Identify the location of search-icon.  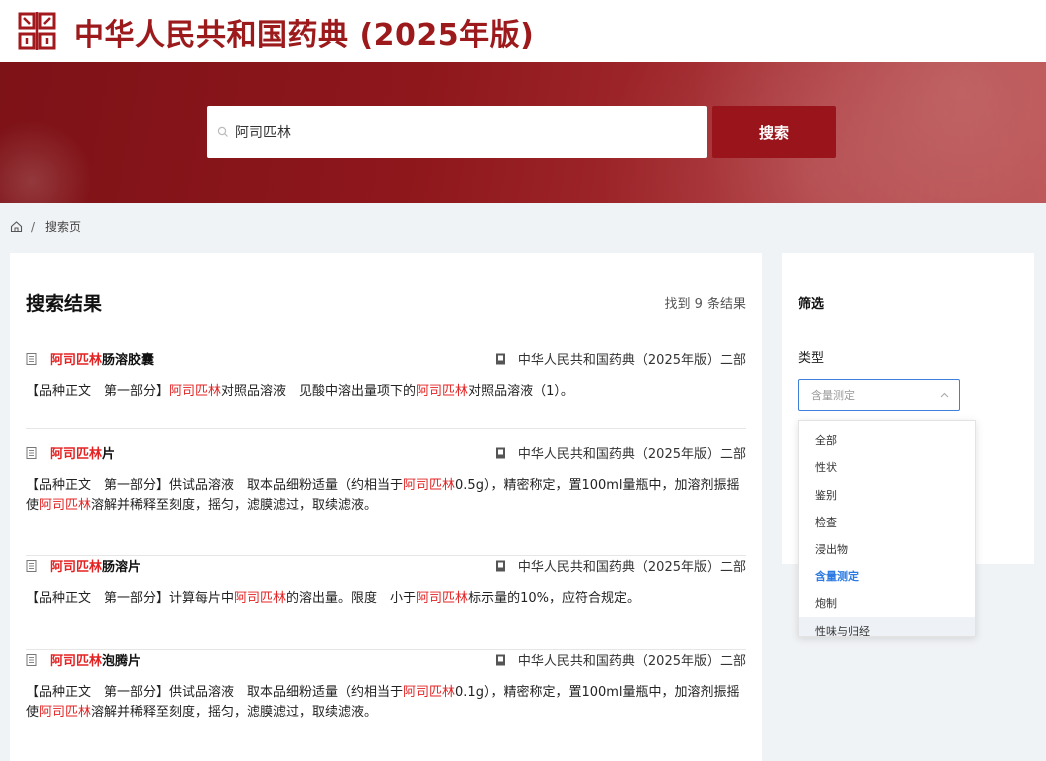
(222, 131).